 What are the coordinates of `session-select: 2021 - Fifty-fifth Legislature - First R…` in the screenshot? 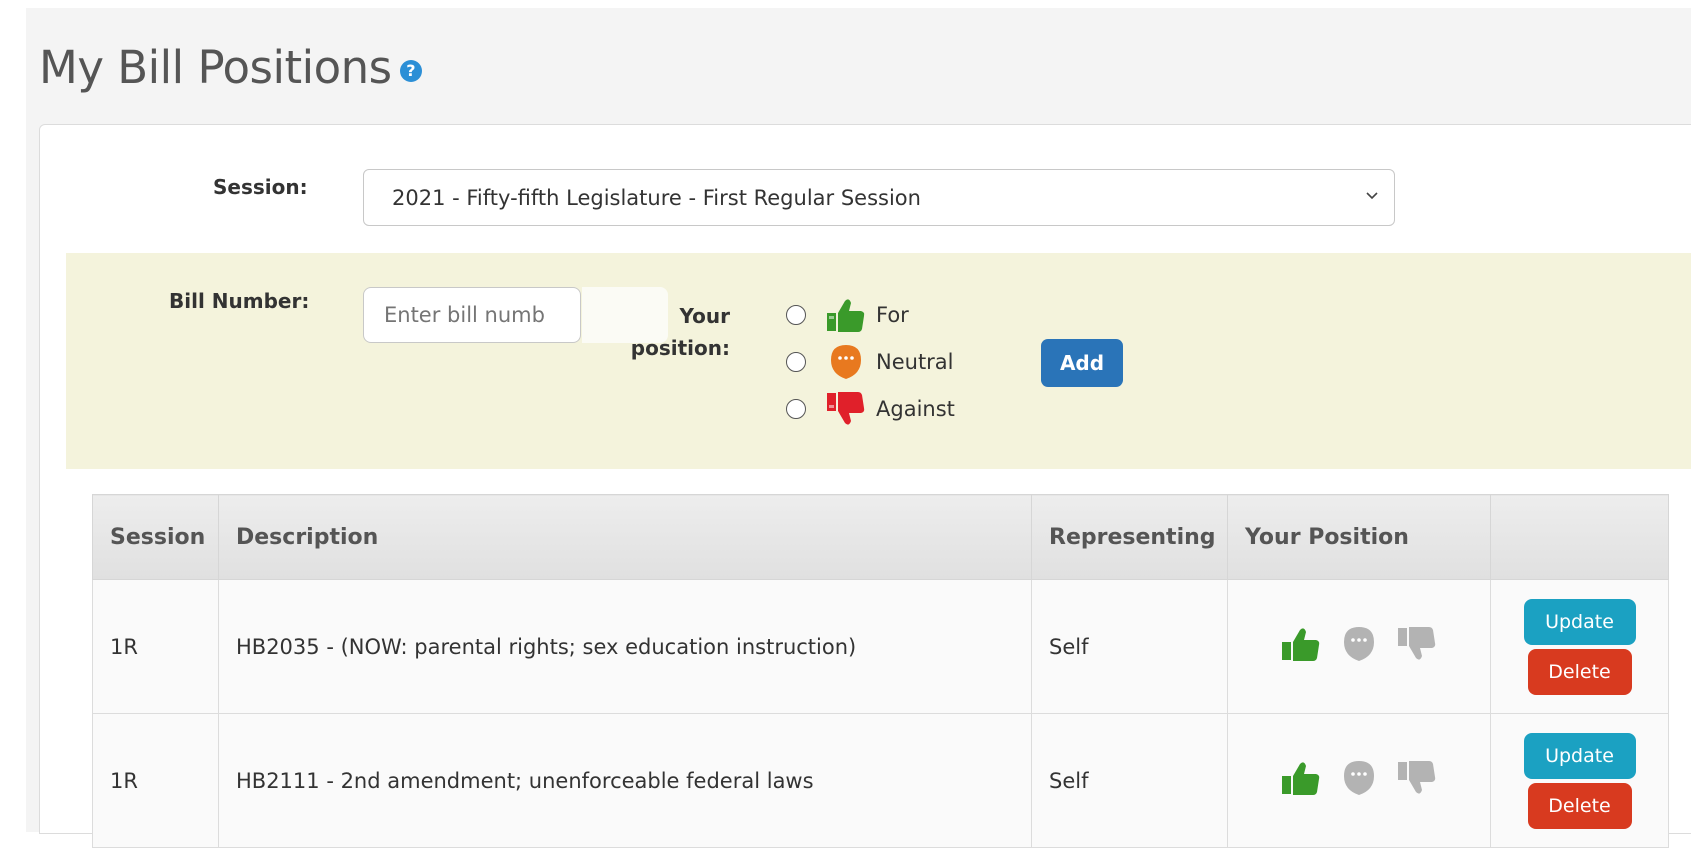 It's located at (879, 197).